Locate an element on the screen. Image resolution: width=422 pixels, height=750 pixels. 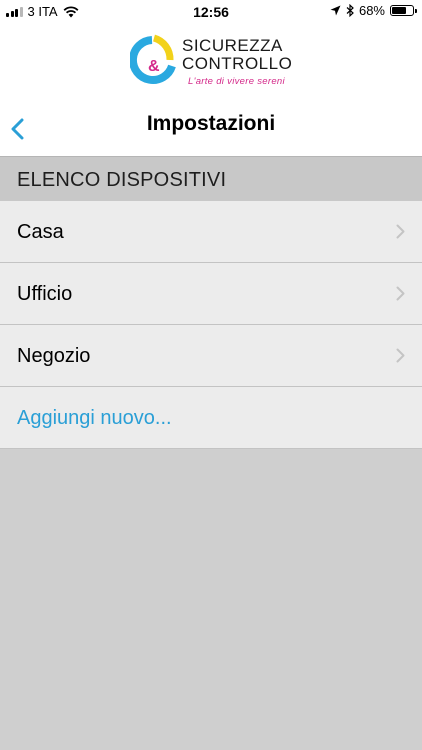
status-right: 68% is located at coordinates (373, 10).